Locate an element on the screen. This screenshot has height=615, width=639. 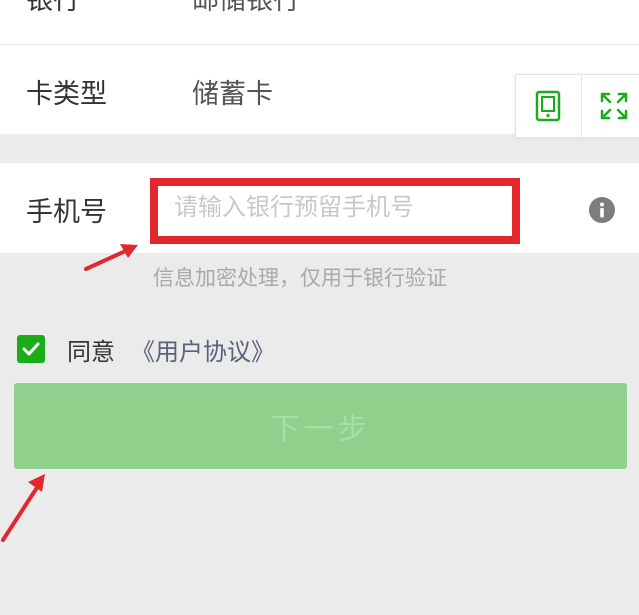
info-glyph-icon is located at coordinates (602, 210).